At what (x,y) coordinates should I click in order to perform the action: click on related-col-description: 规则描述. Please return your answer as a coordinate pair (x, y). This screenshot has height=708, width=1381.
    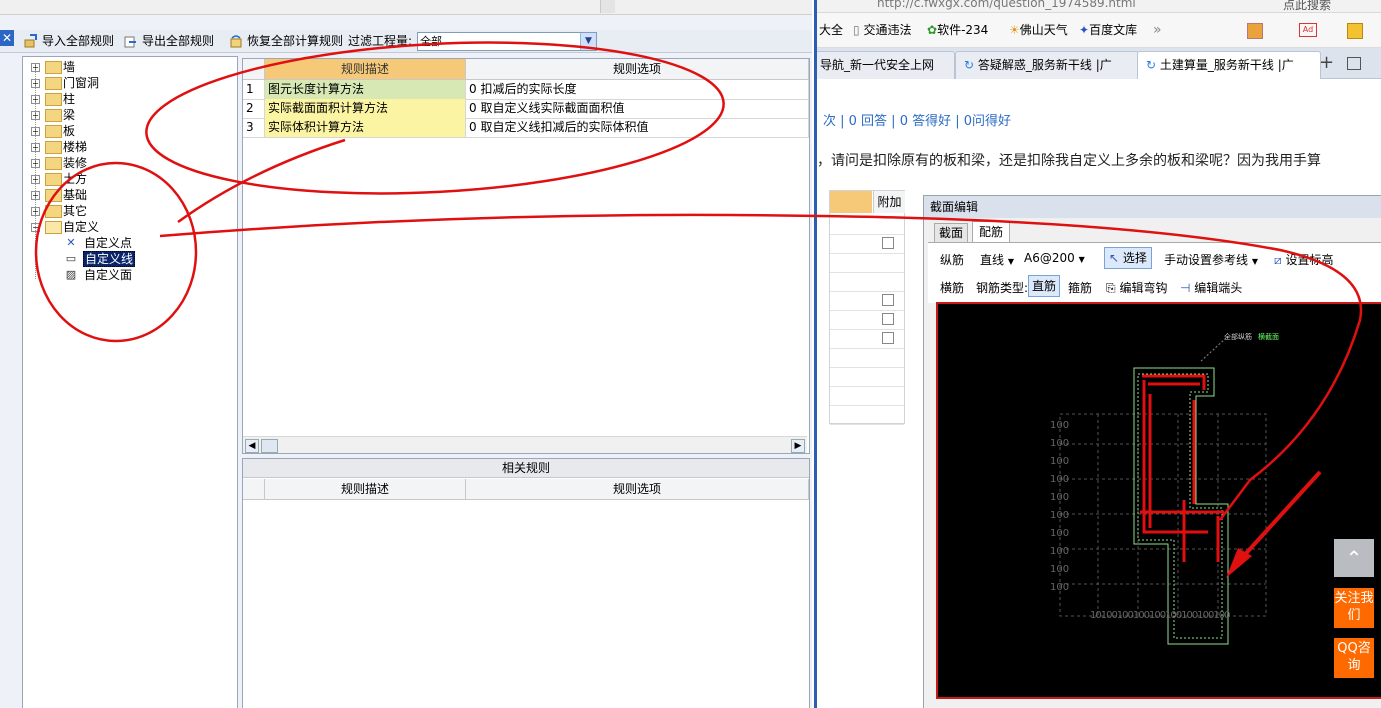
    Looking at the image, I should click on (365, 489).